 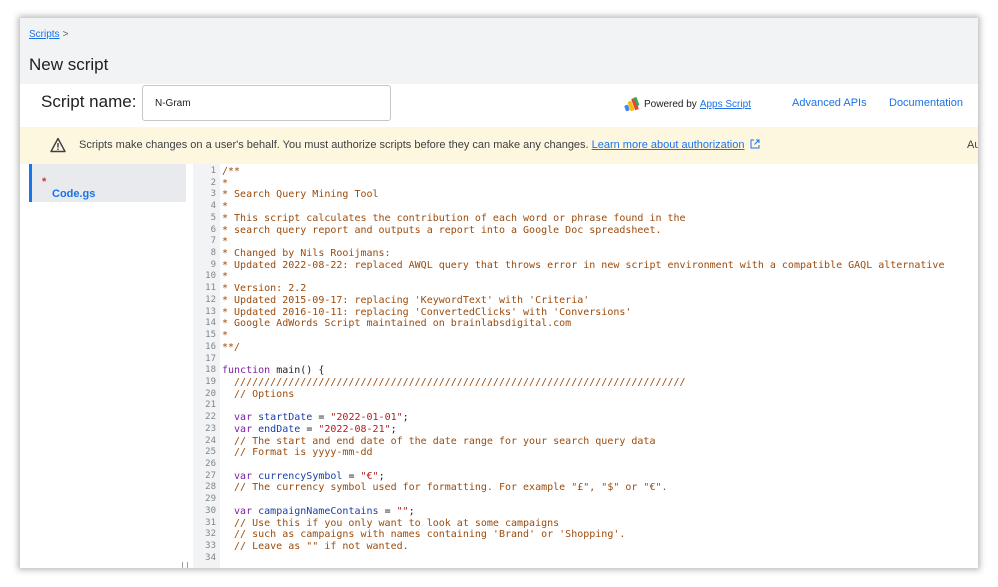 I want to click on code-token: * Version: 2.2, so click(x=264, y=289).